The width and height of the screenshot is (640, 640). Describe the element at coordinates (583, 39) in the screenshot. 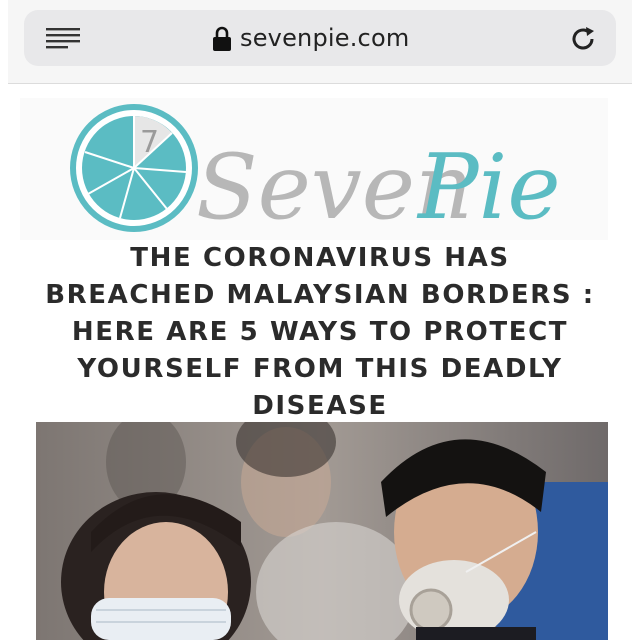

I see `reload-icon` at that location.